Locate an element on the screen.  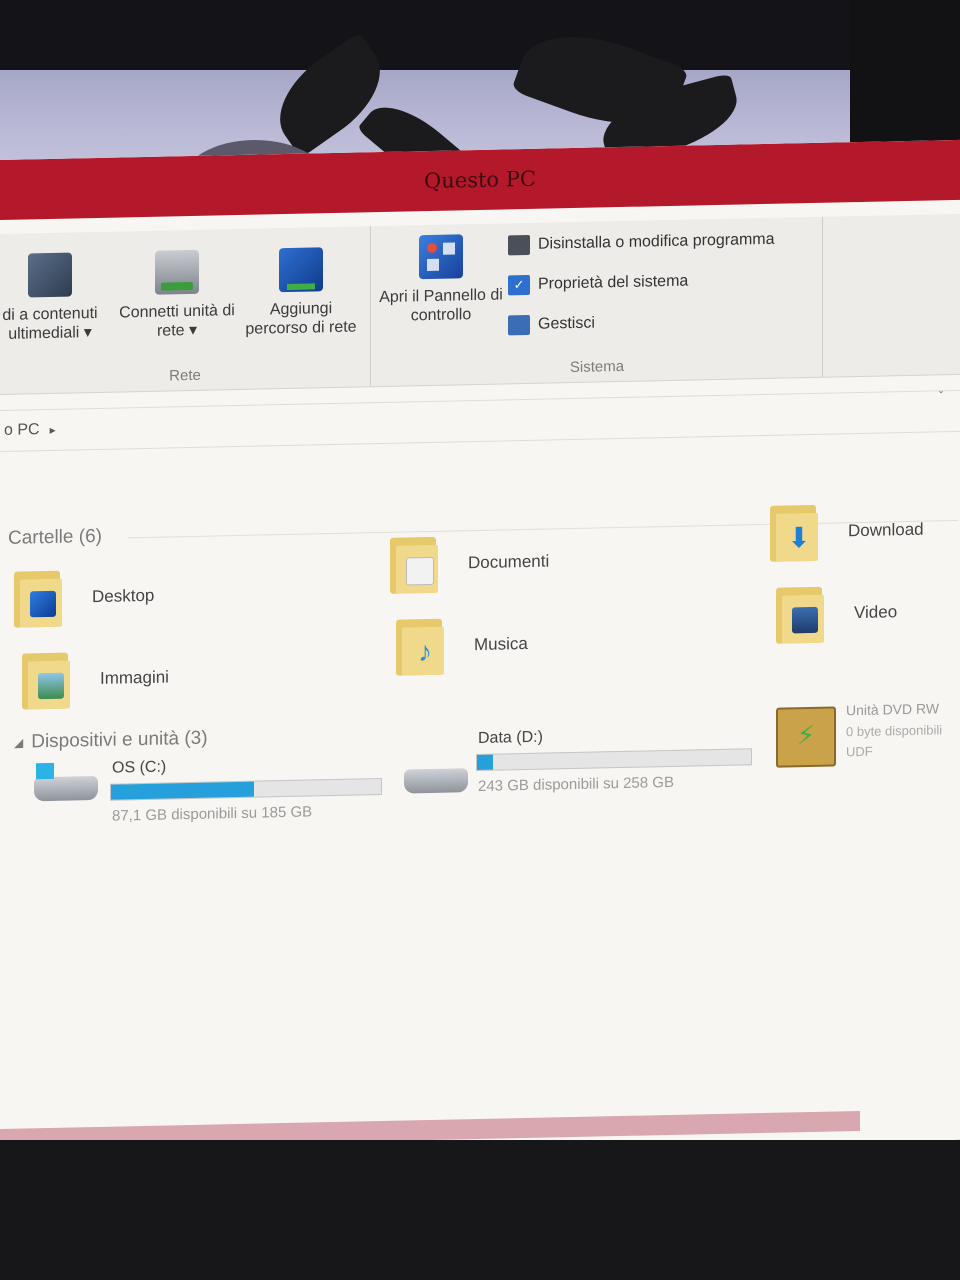
system-properties-label: Proprietà del sistema is located at coordinates (613, 282).